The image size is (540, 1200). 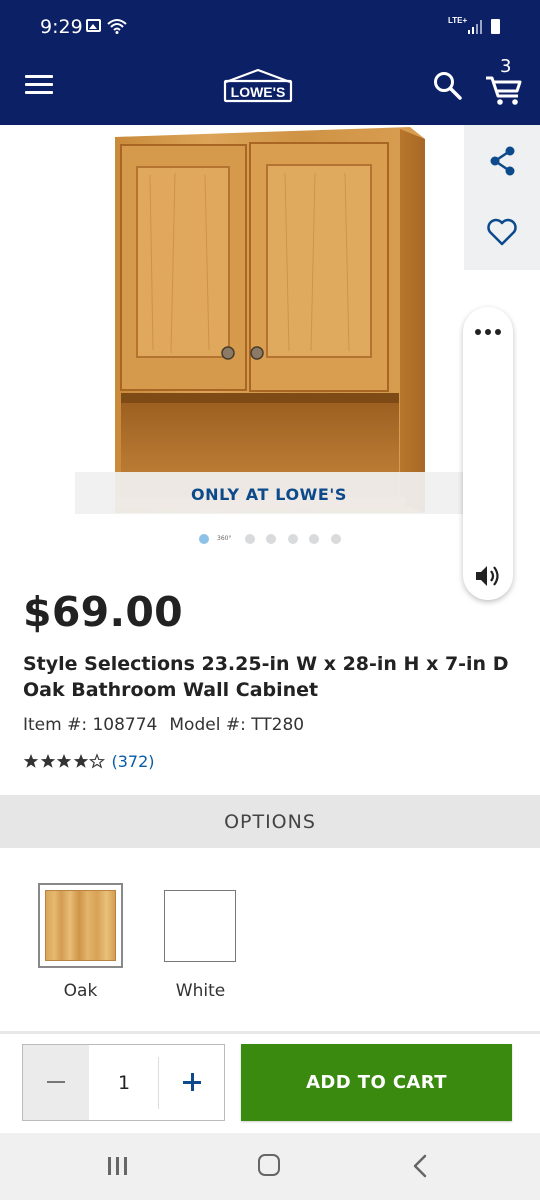 I want to click on swatch-label-white: White, so click(x=200, y=991).